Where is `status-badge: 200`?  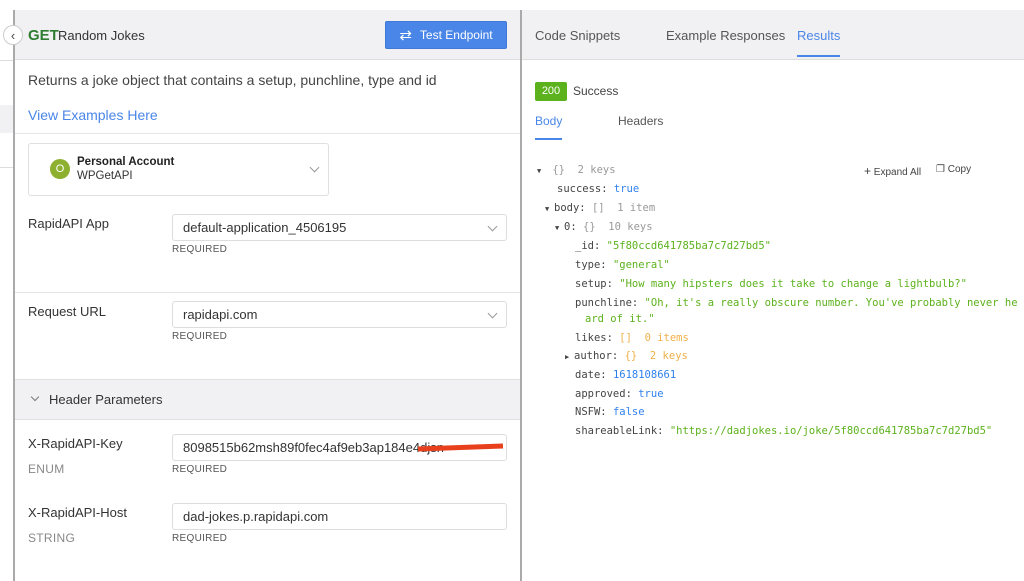 status-badge: 200 is located at coordinates (551, 91).